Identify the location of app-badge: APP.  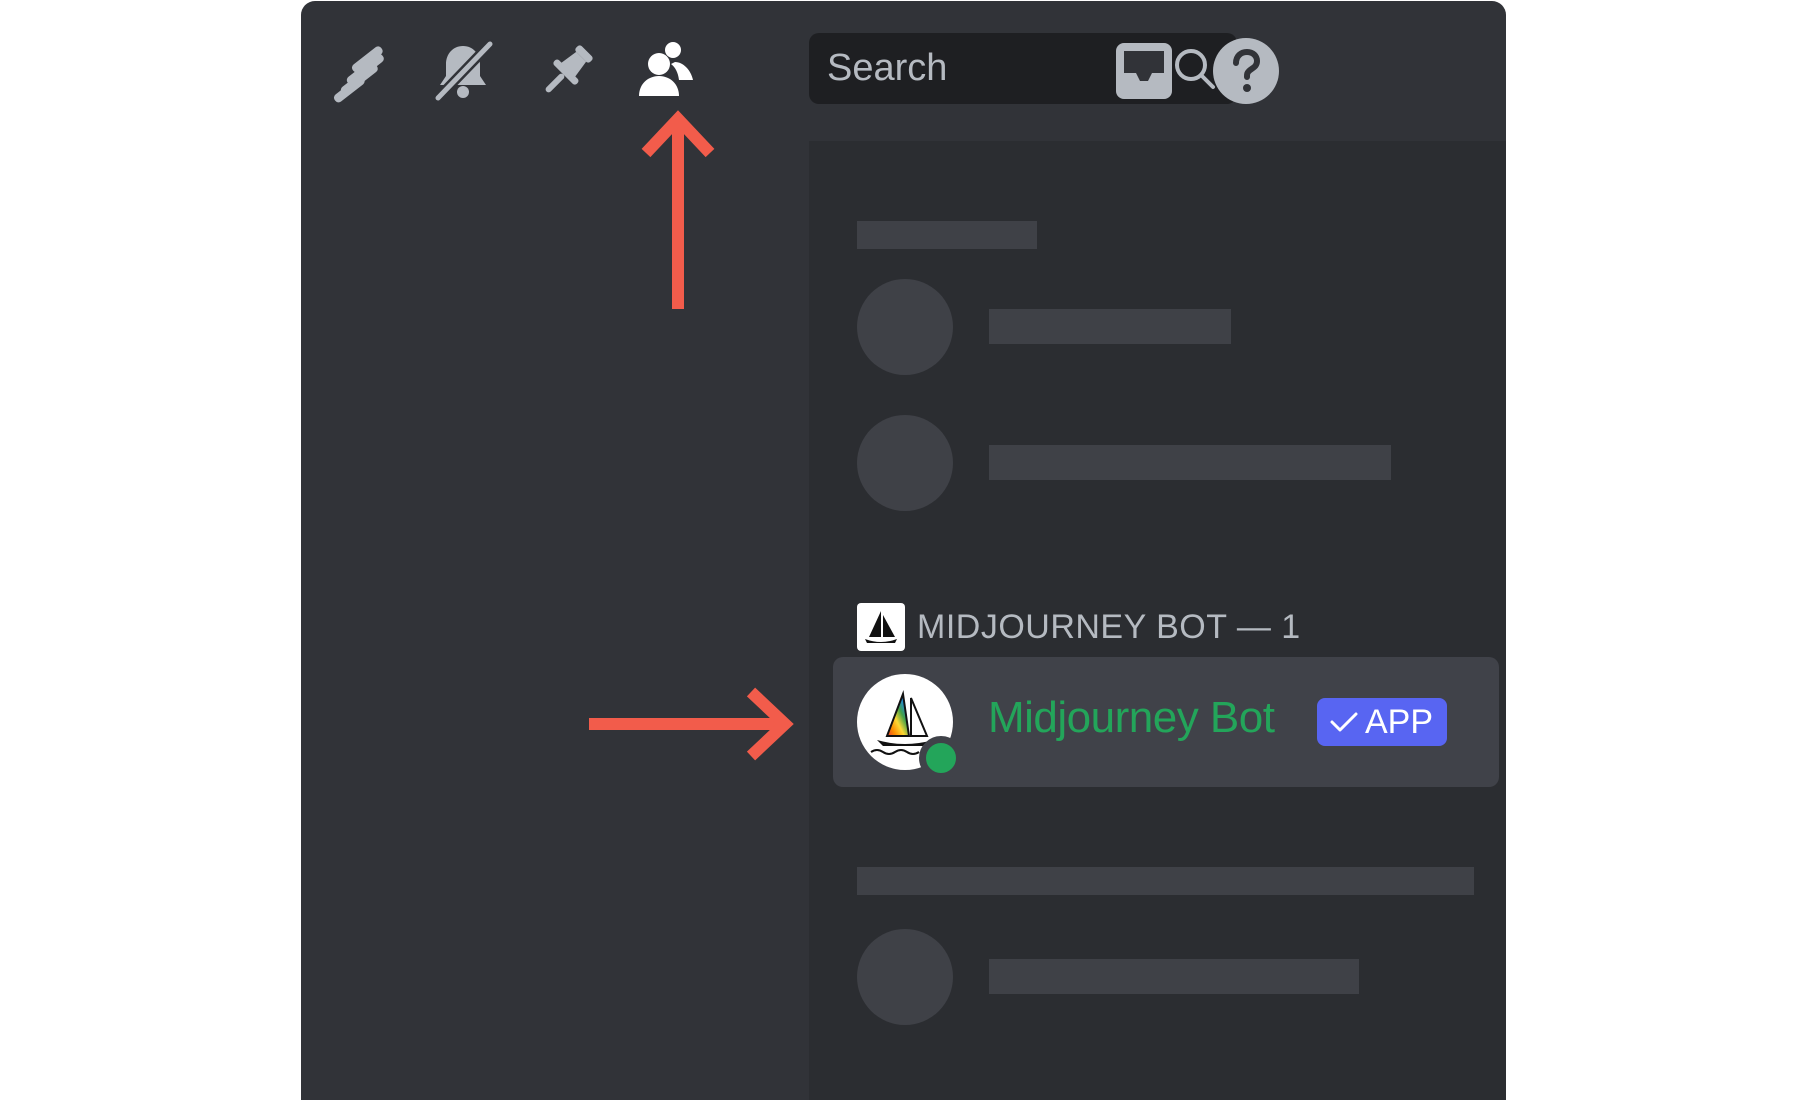
(1382, 722).